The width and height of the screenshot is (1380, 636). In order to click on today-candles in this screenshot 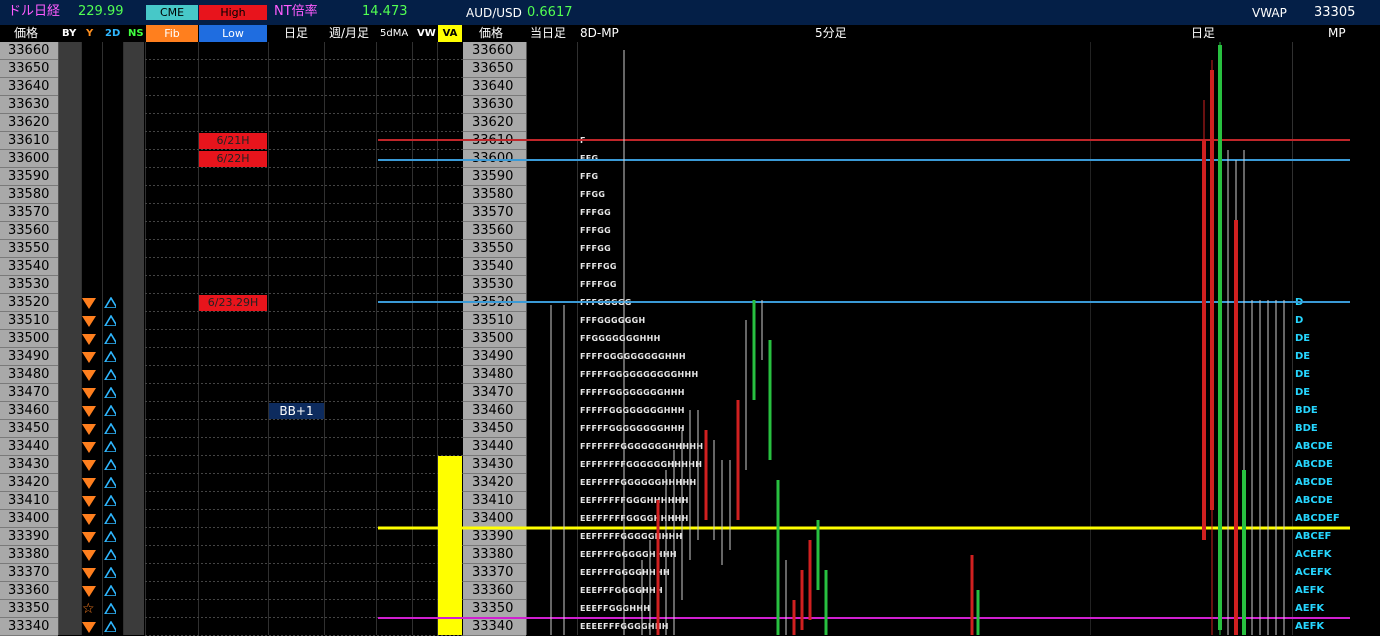, I will do `click(587, 342)`.